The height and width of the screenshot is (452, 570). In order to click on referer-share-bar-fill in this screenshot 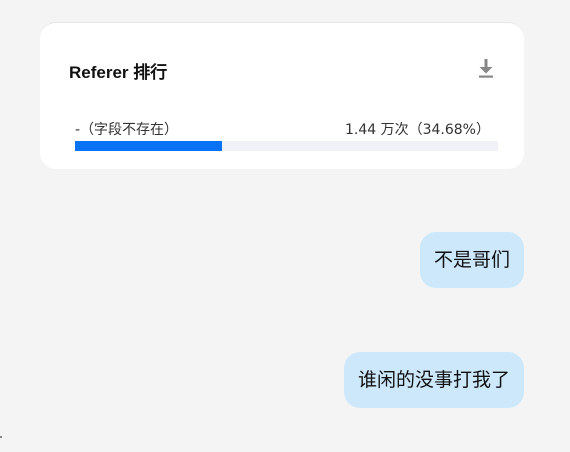, I will do `click(148, 146)`.